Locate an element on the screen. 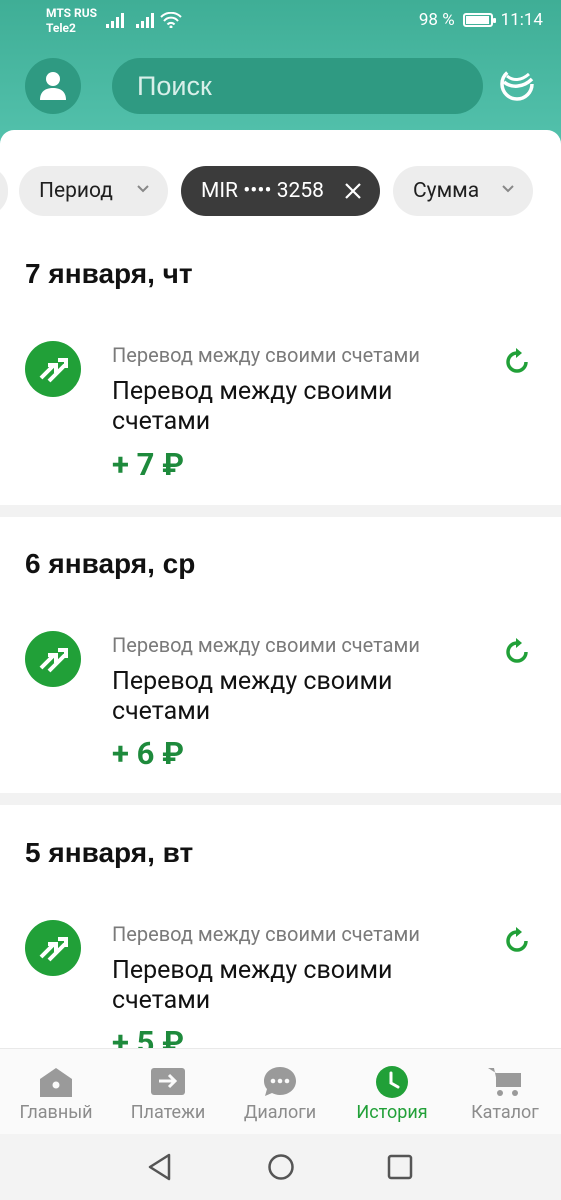 Image resolution: width=561 pixels, height=1200 pixels. nav-label: История is located at coordinates (392, 1112).